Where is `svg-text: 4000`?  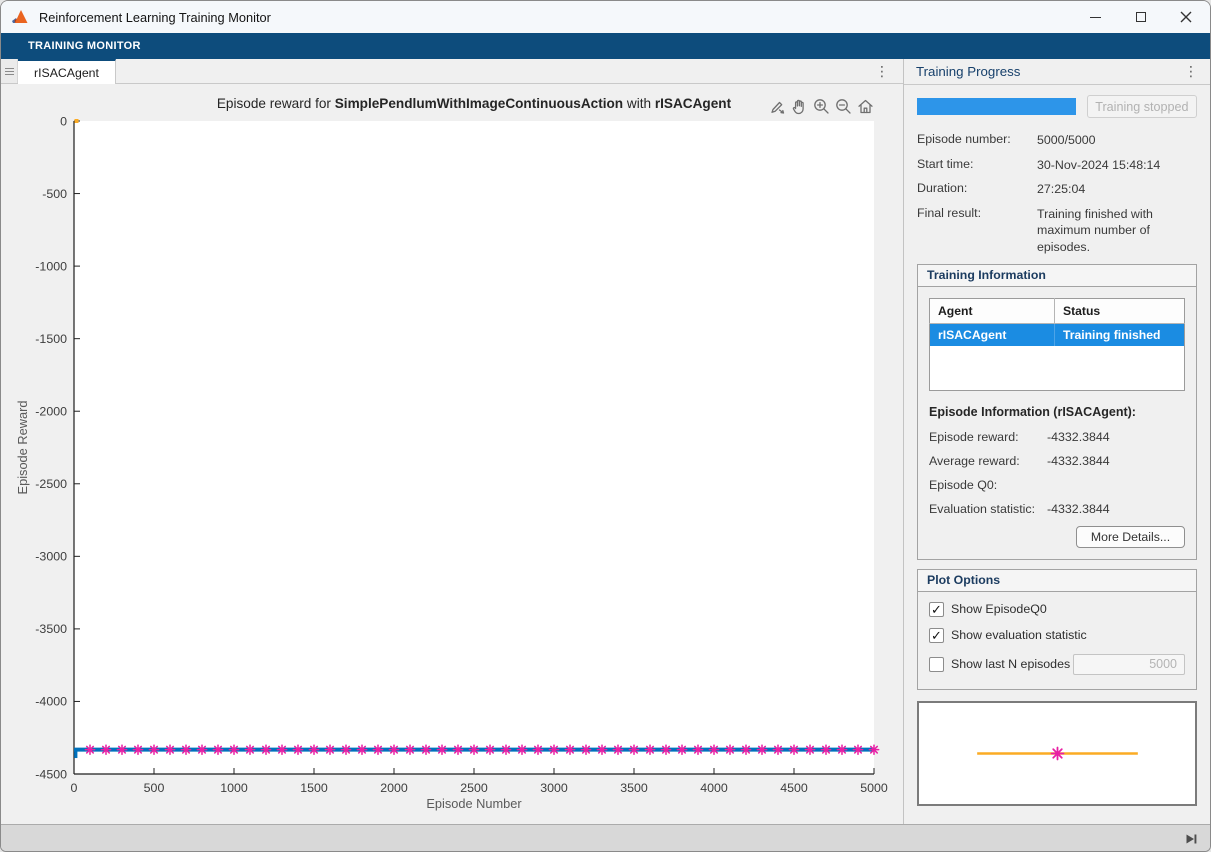
svg-text: 4000 is located at coordinates (714, 788).